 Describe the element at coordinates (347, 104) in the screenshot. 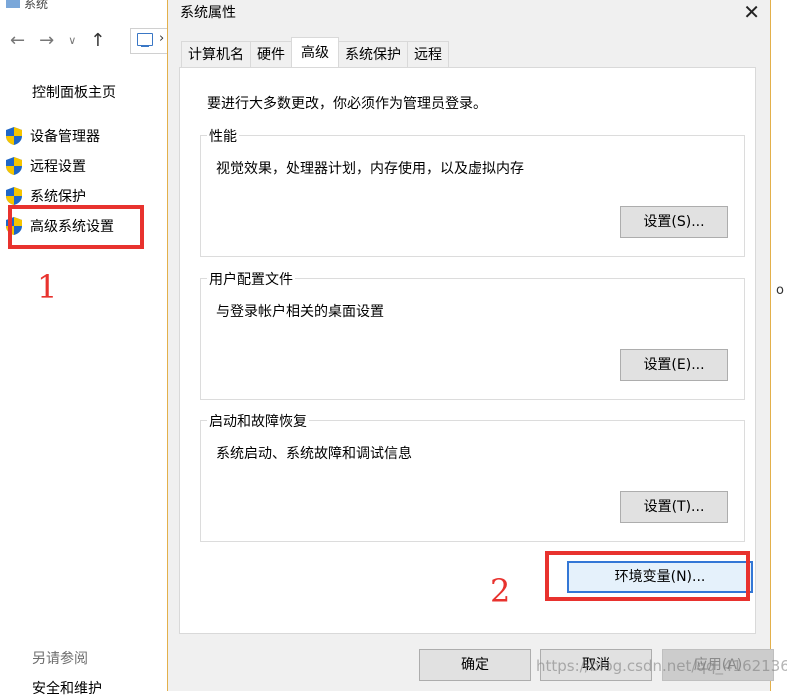

I see `admin-note: 要进行大多数更改，你必须作为管理员登录。` at that location.